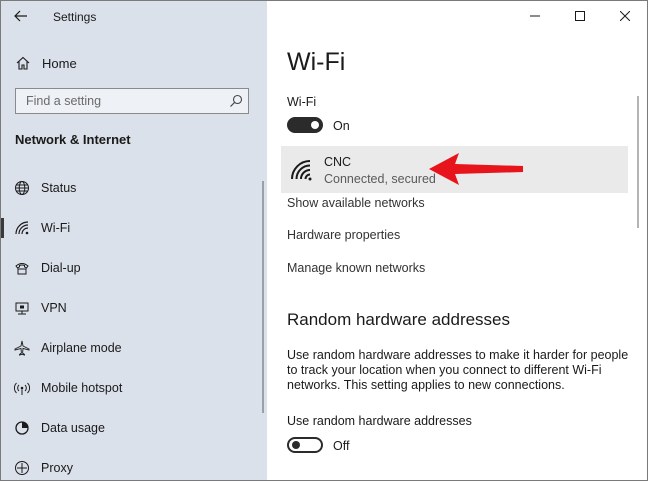 The height and width of the screenshot is (481, 648). What do you see at coordinates (476, 169) in the screenshot?
I see `annotation-arrow-icon` at bounding box center [476, 169].